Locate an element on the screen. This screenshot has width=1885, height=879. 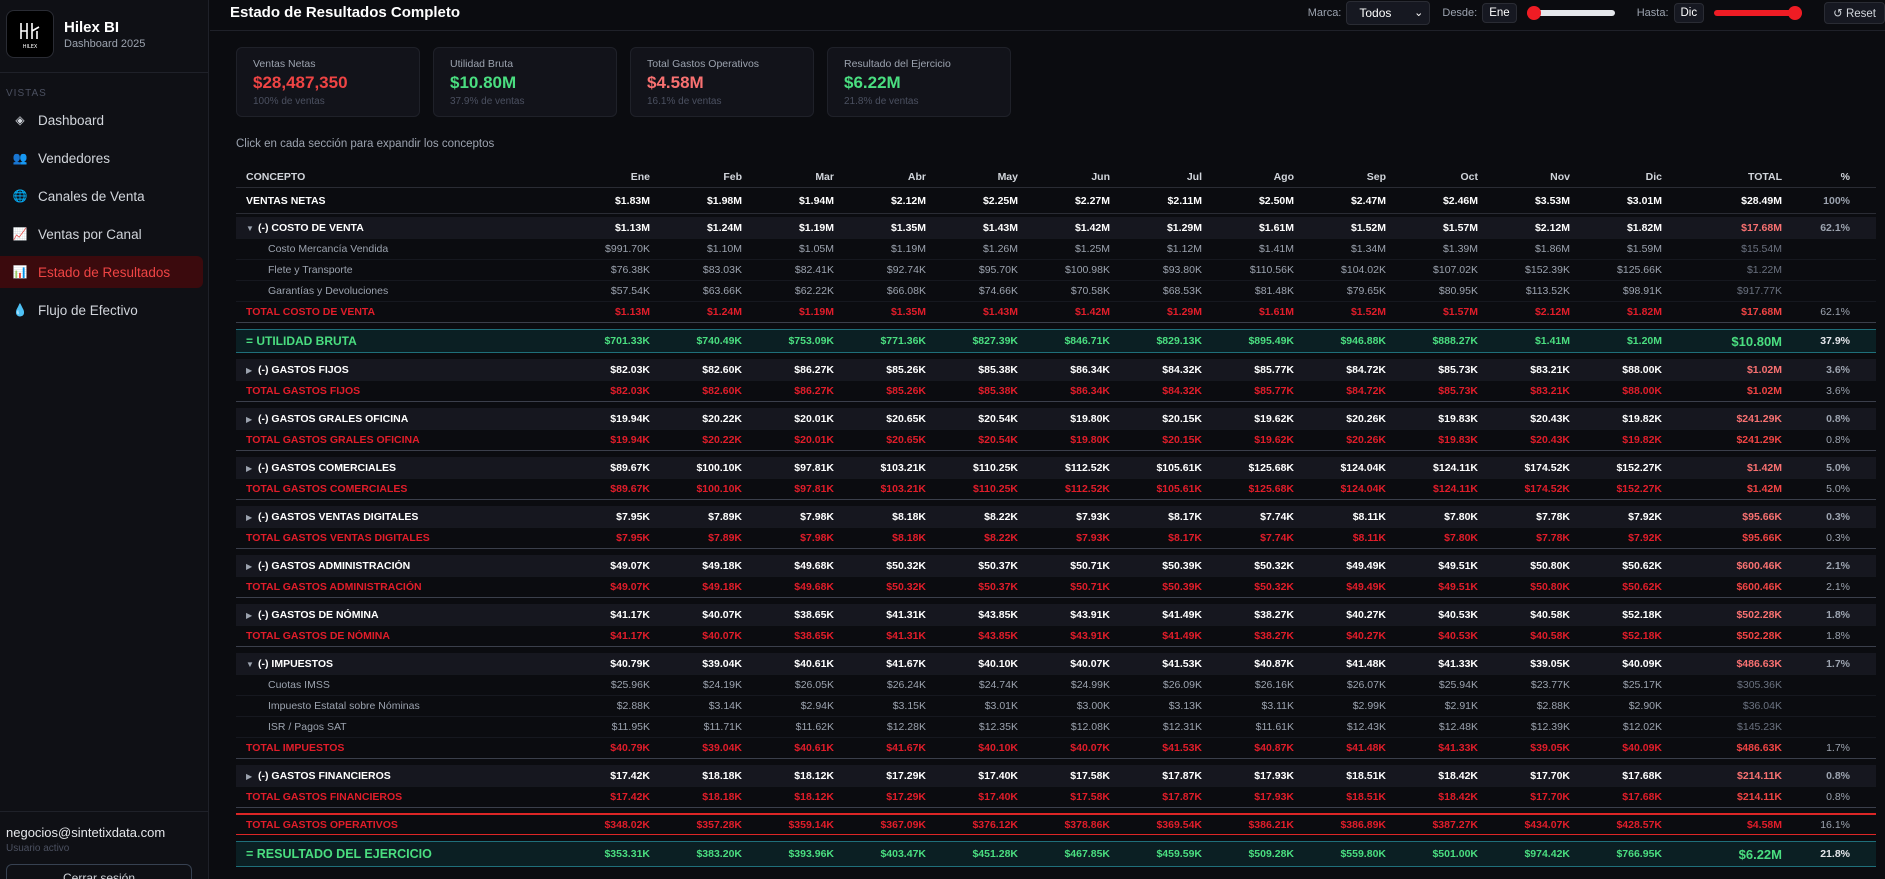
kpi-label: Ventas Netas is located at coordinates (284, 64).